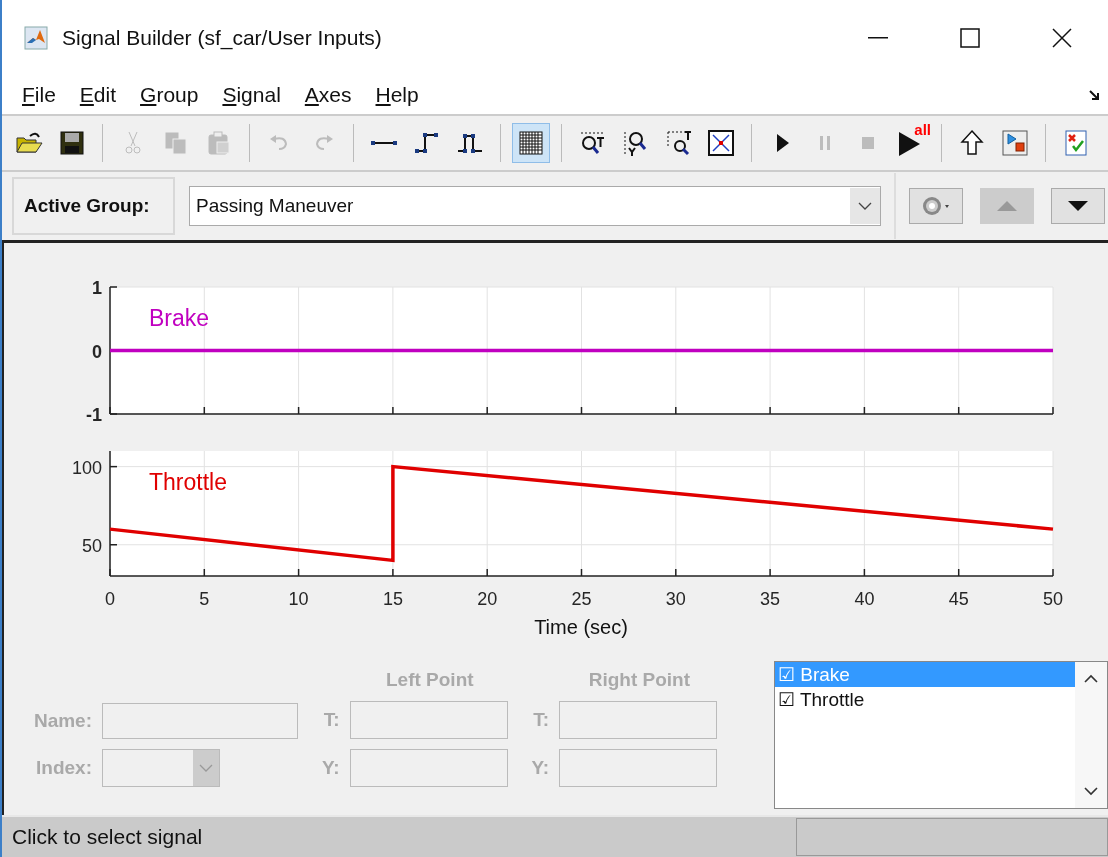  I want to click on window-title: Signal Builder (sf_car/User Inputs), so click(222, 38).